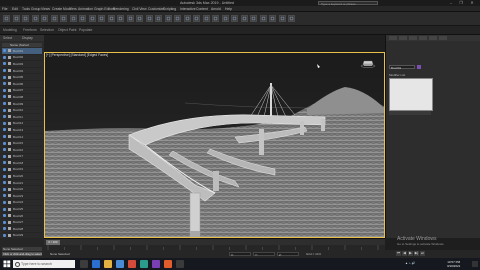 This screenshot has width=480, height=270. What do you see at coordinates (10, 30) in the screenshot?
I see `ribbon-tab-modeling: Modeling` at bounding box center [10, 30].